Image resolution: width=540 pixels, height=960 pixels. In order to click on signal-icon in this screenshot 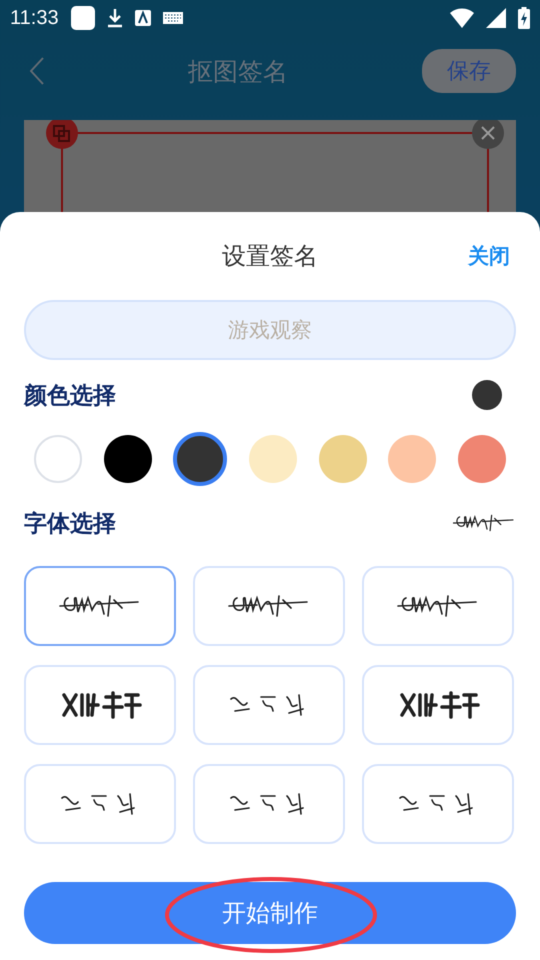, I will do `click(496, 18)`.